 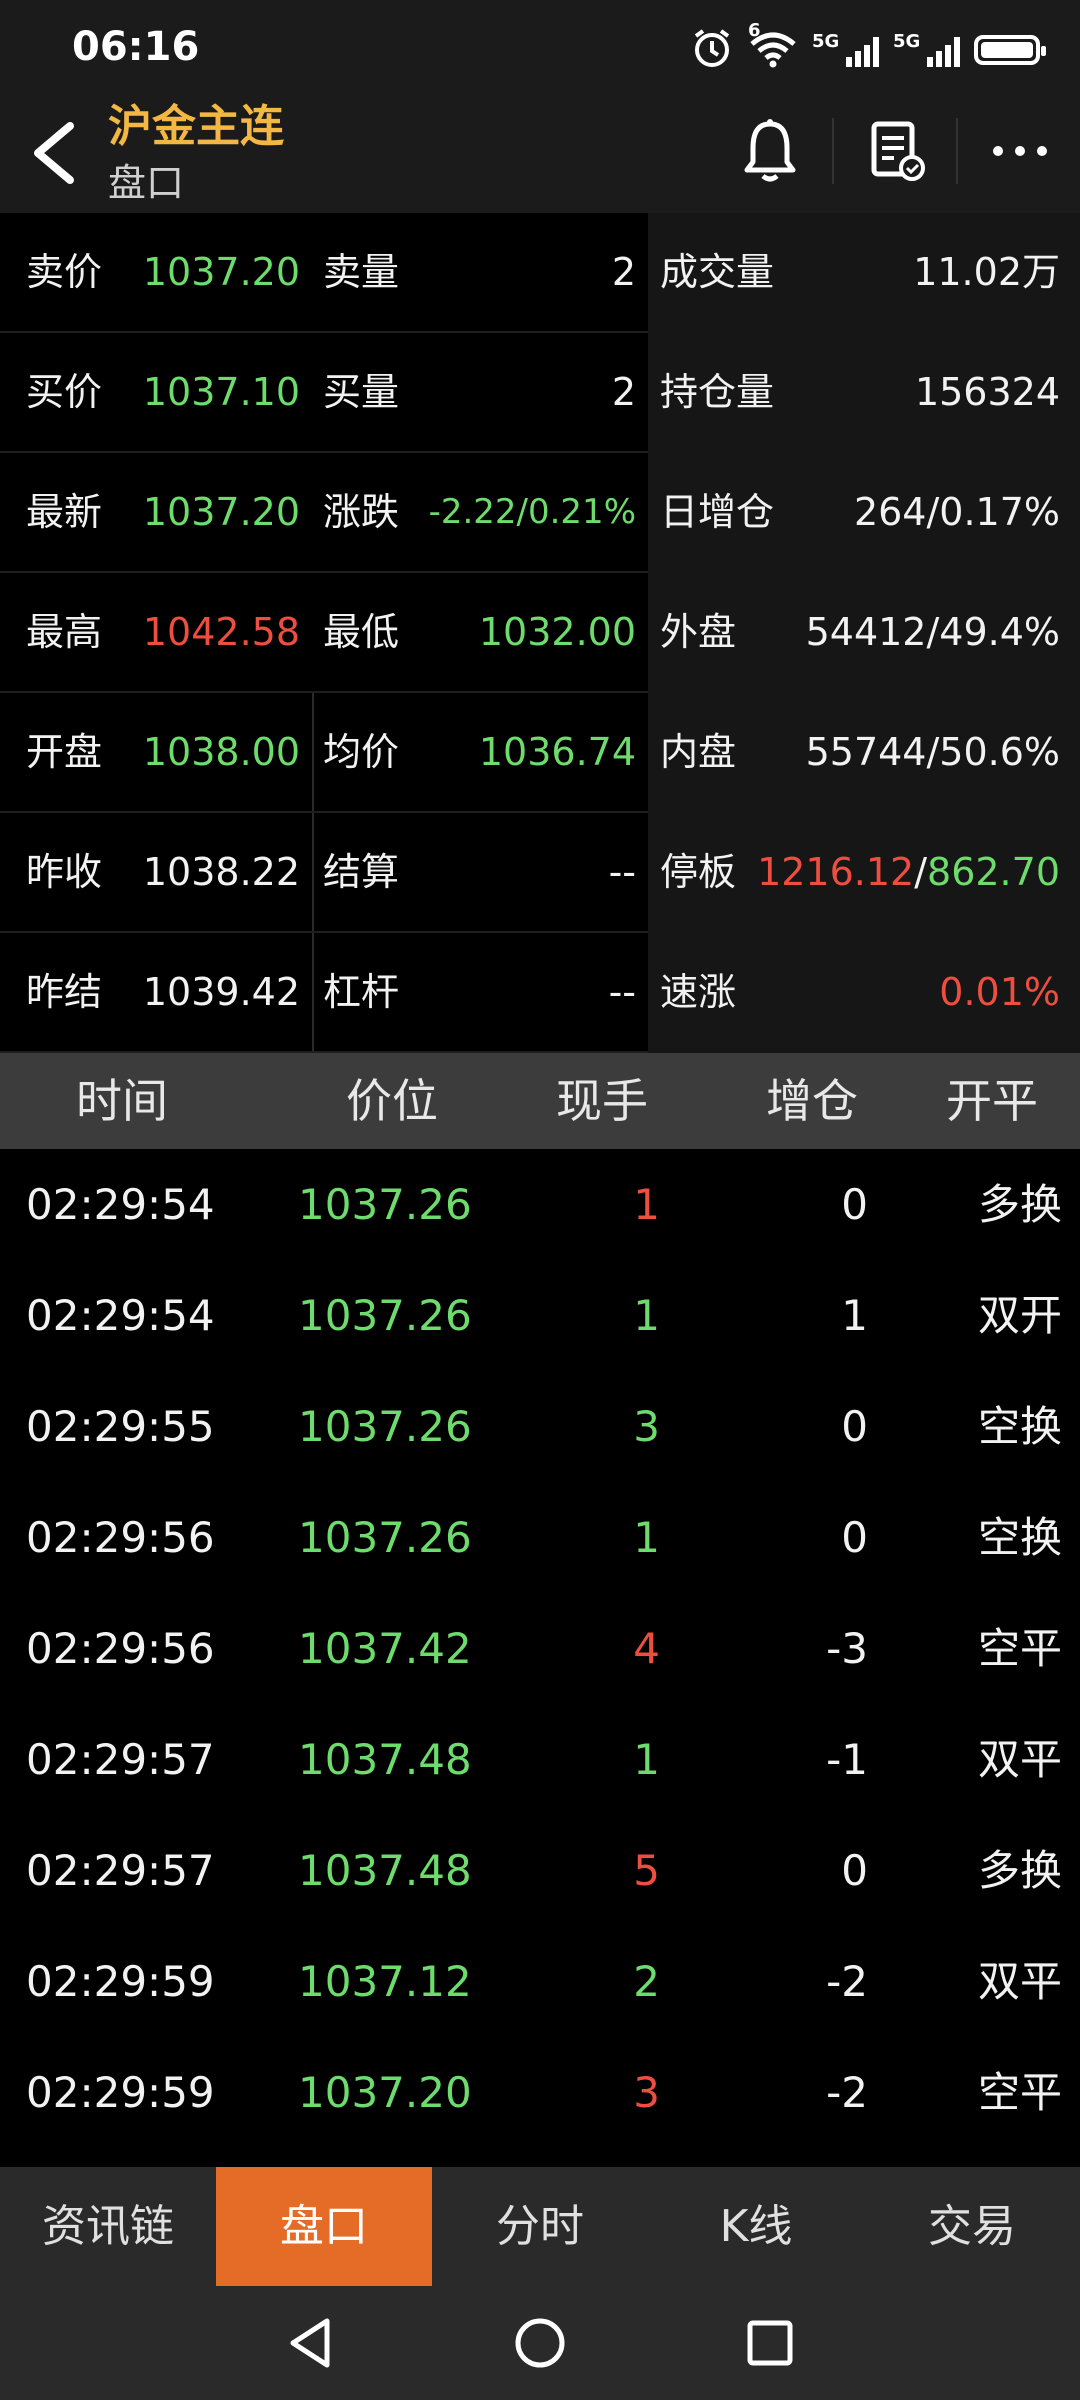 I want to click on nav-back-button, so click(x=310, y=2343).